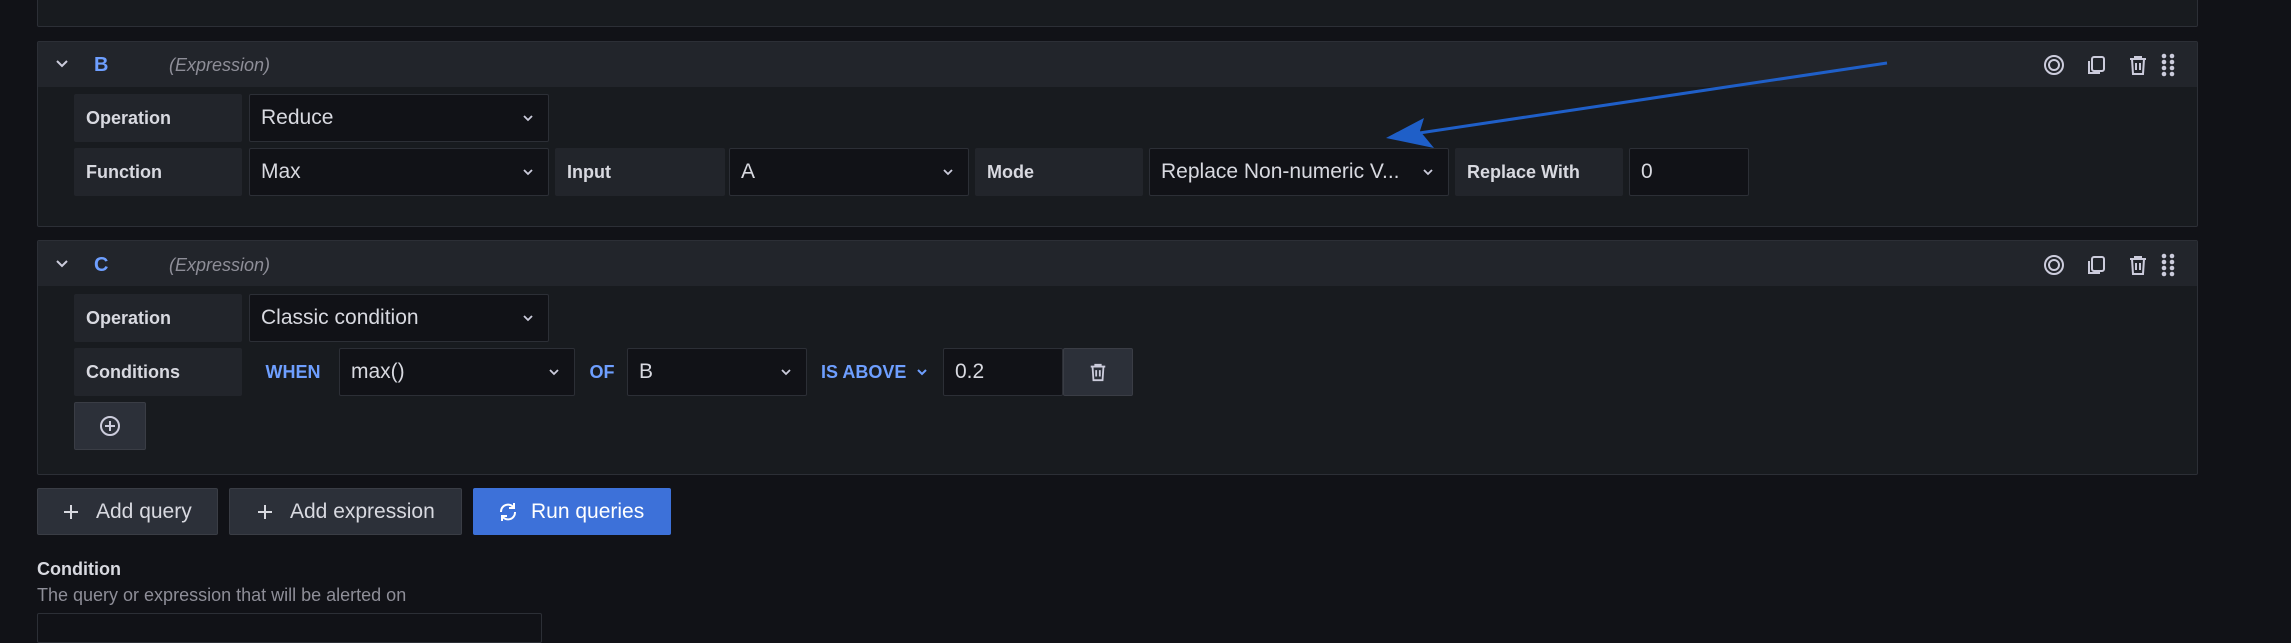  Describe the element at coordinates (101, 65) in the screenshot. I see `query-ref-id: B` at that location.